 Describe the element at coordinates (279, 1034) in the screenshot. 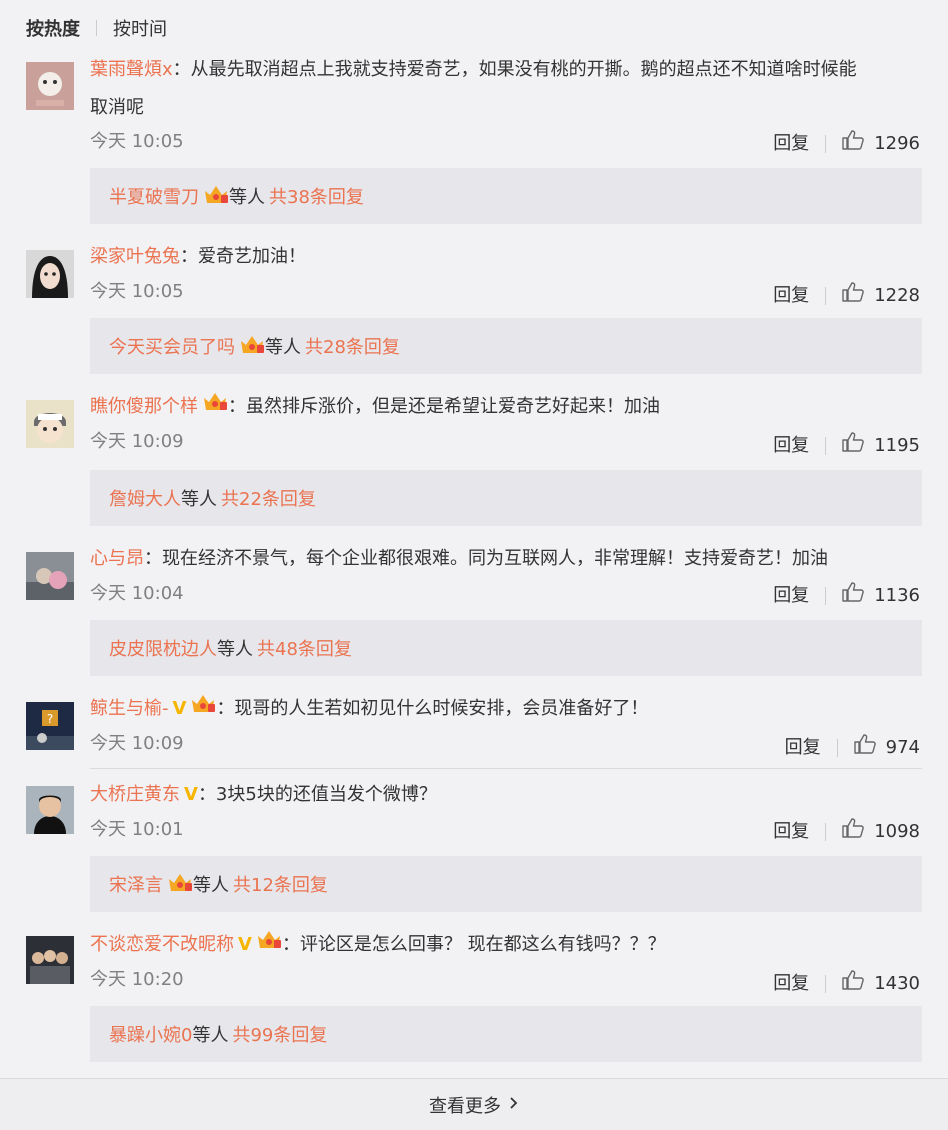

I see `reply-count-link: 共99条回复` at that location.